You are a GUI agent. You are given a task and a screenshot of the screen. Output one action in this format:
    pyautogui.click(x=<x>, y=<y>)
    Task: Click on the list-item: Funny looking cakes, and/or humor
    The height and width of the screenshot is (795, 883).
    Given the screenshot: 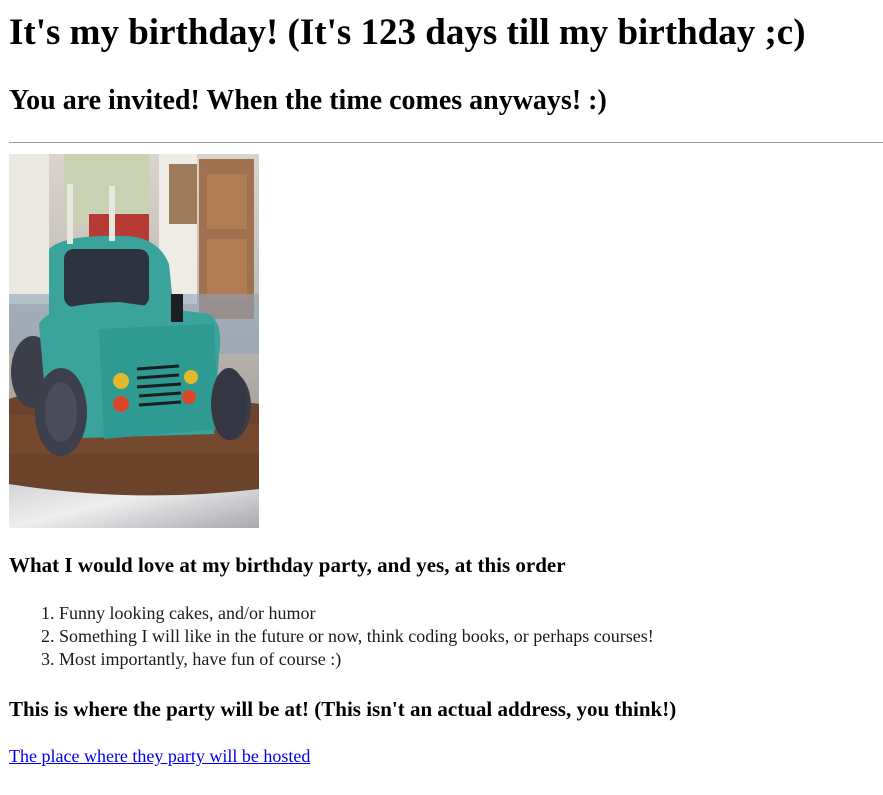 What is the action you would take?
    pyautogui.click(x=356, y=613)
    